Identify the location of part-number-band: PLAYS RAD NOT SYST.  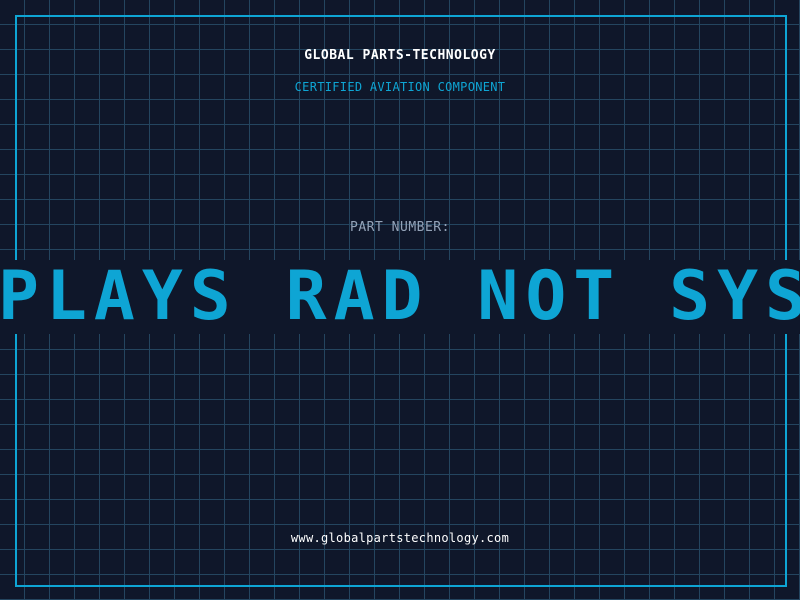
(400, 297).